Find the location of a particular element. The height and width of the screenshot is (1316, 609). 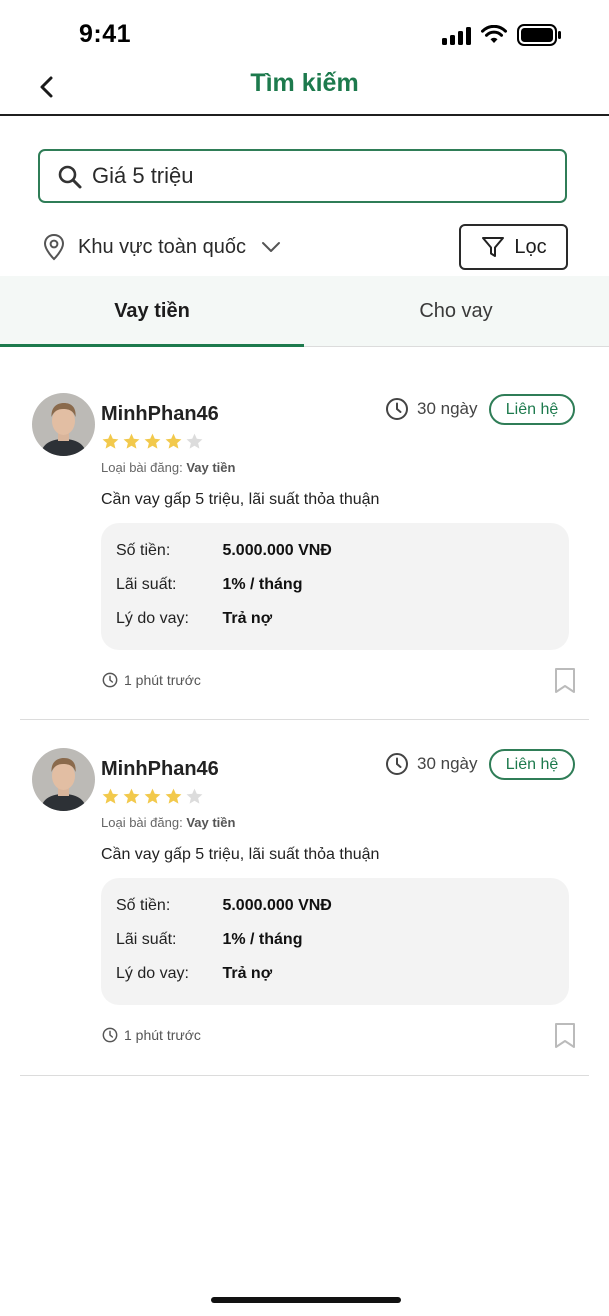

tab-bar: Vay tiền Cho vay is located at coordinates (304, 311).